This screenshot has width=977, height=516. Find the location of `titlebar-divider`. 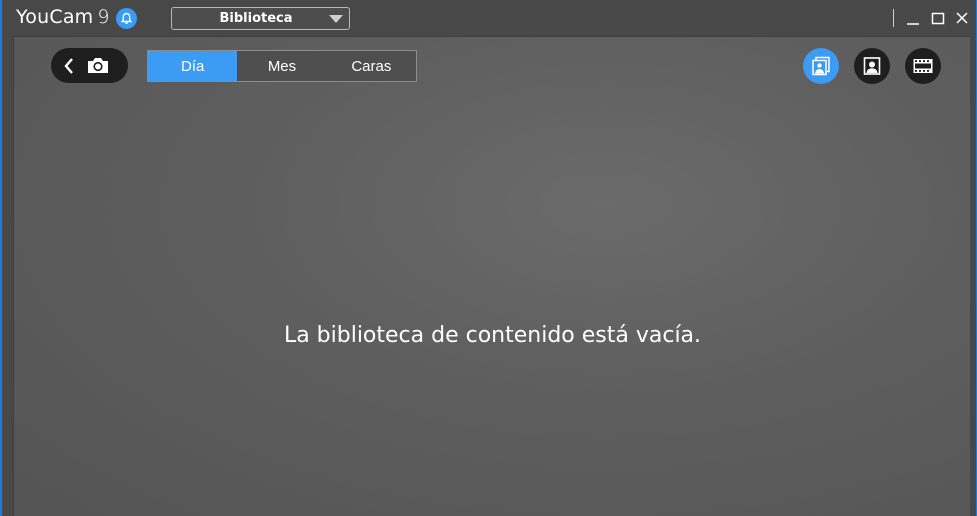

titlebar-divider is located at coordinates (893, 18).